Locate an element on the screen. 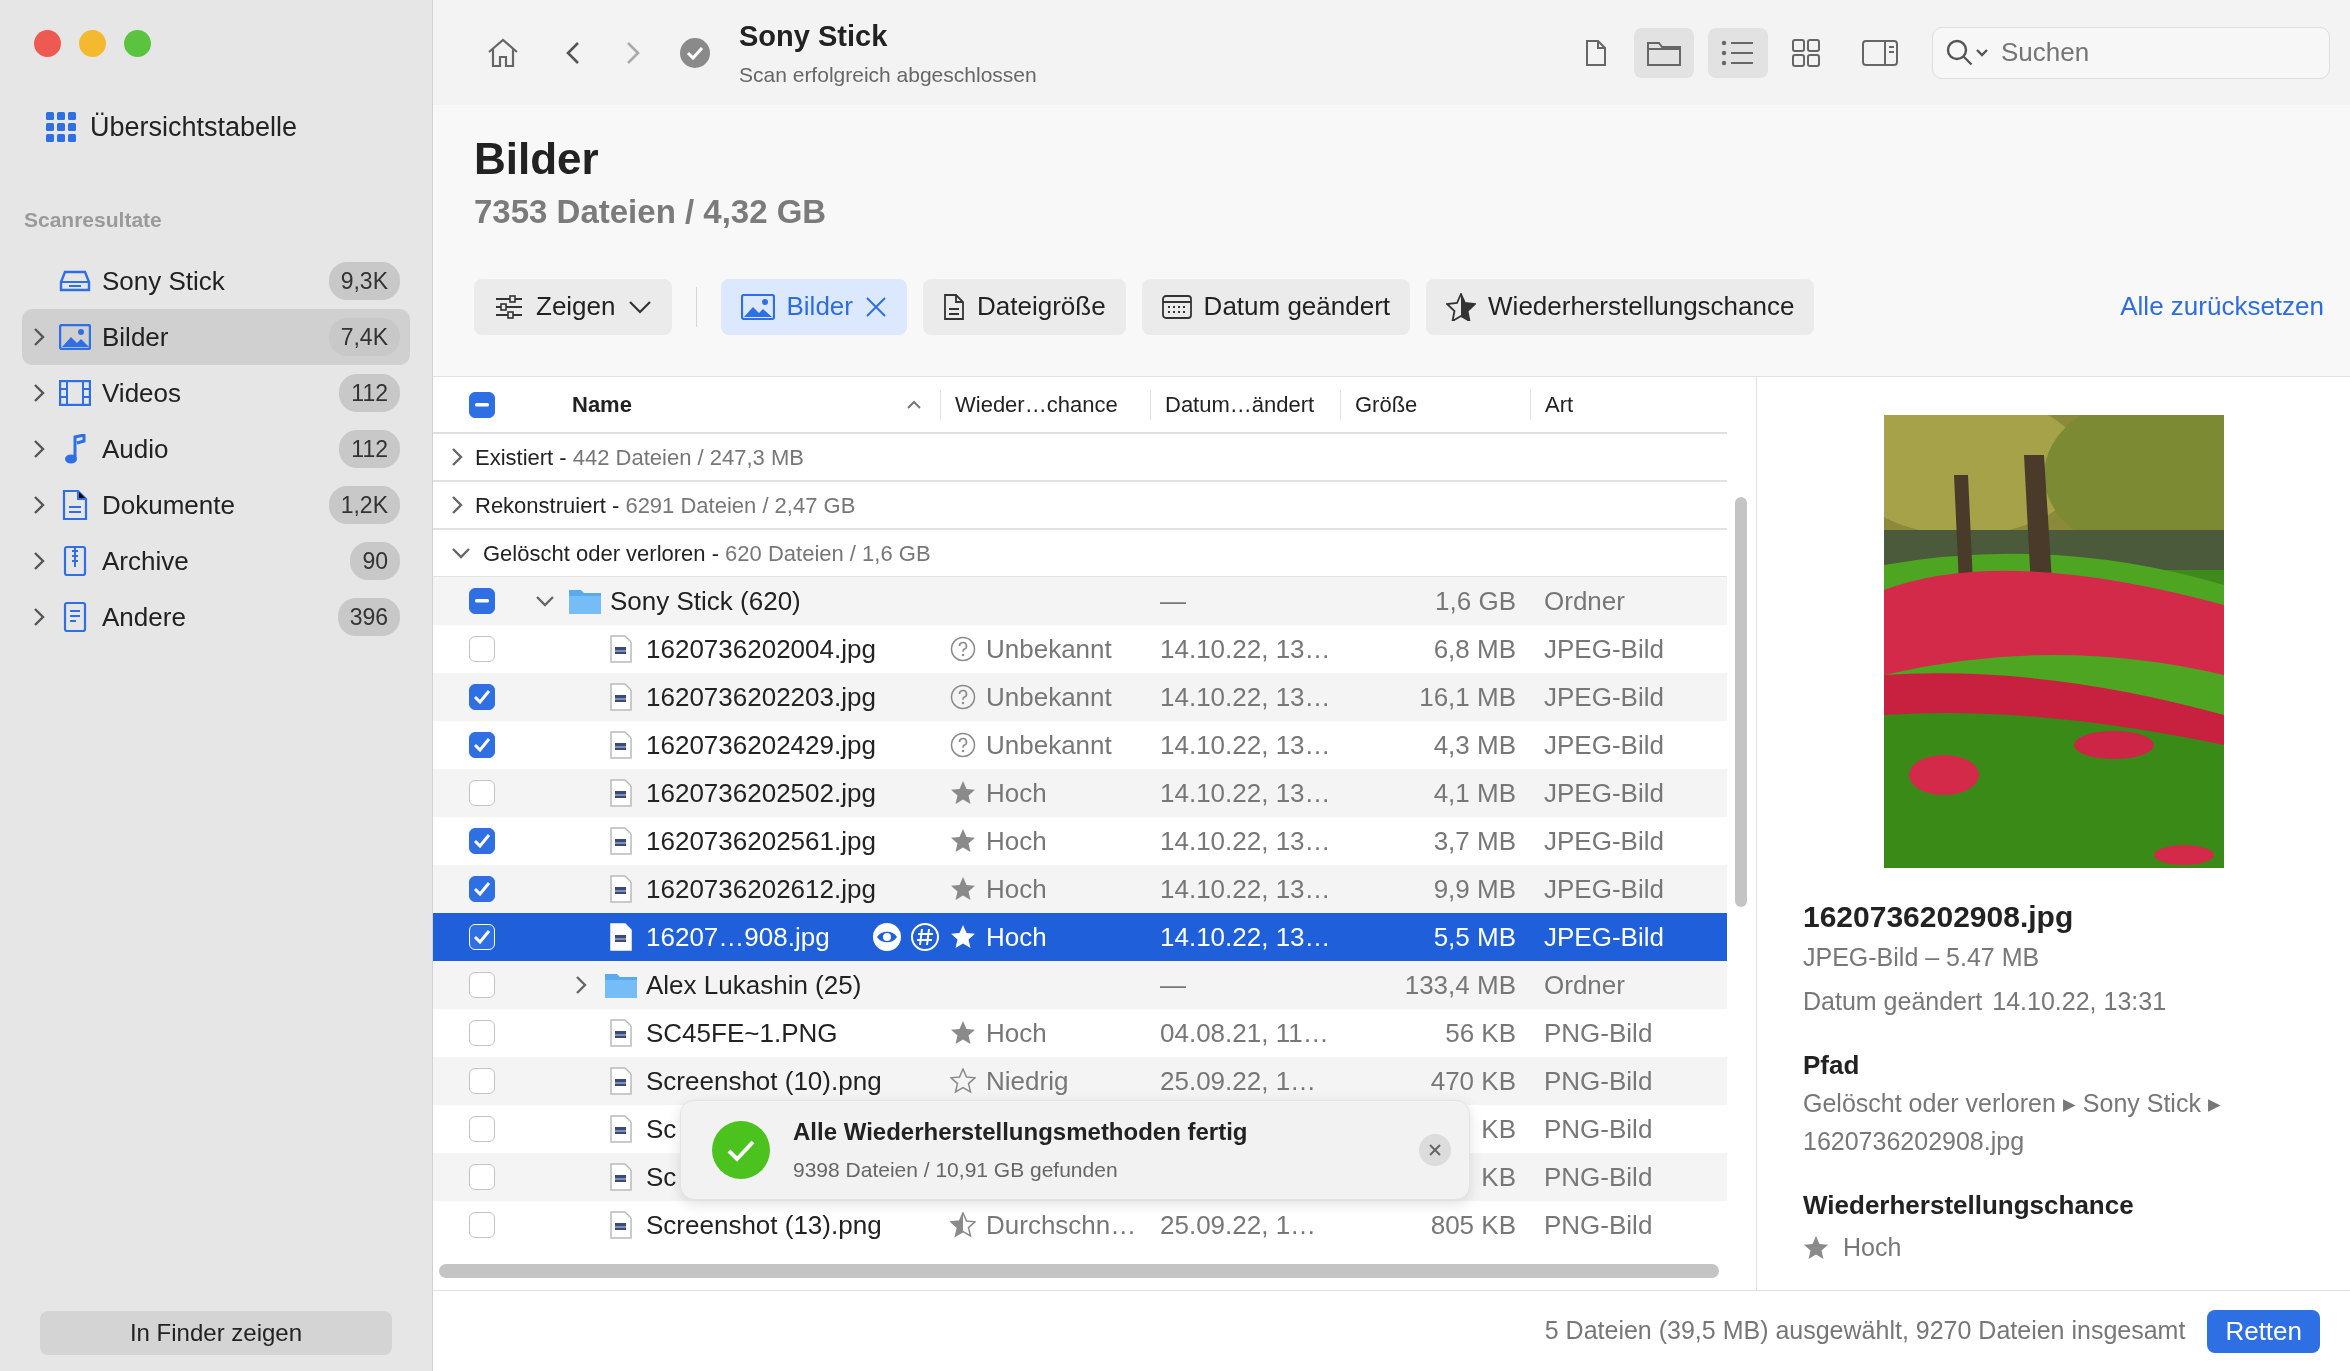 This screenshot has width=2350, height=1371. section-title: Scanresultate is located at coordinates (93, 219).